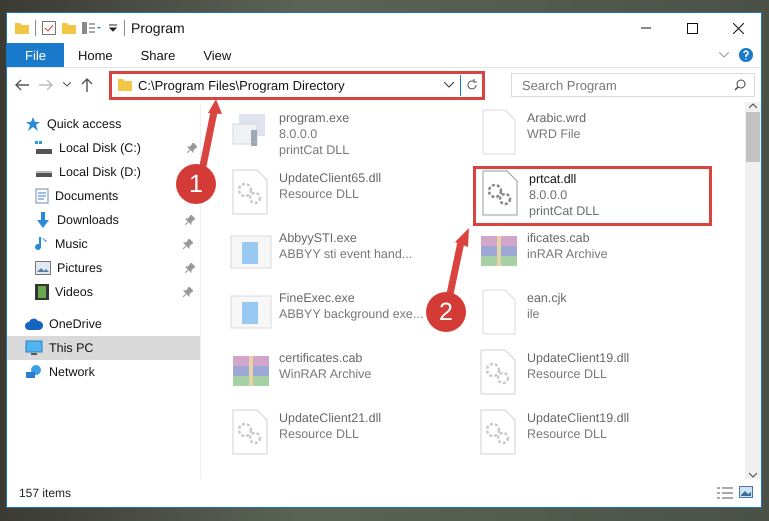 This screenshot has height=521, width=769. I want to click on file-item: program.exe 8.0.0.0 printCat DLL, so click(289, 136).